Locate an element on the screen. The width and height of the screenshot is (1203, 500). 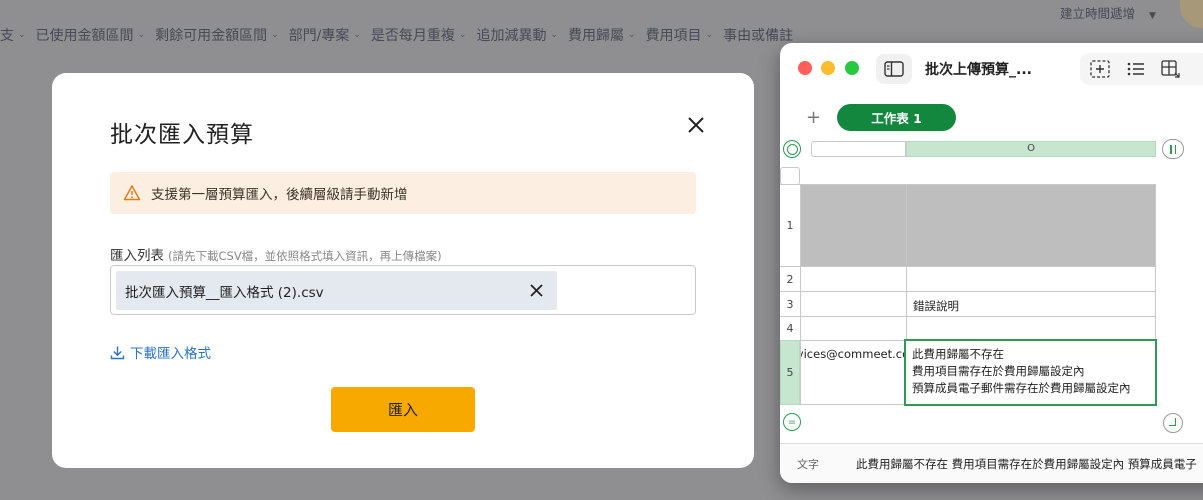
filter-dropdown: 費用歸屬 ⌄ is located at coordinates (602, 35).